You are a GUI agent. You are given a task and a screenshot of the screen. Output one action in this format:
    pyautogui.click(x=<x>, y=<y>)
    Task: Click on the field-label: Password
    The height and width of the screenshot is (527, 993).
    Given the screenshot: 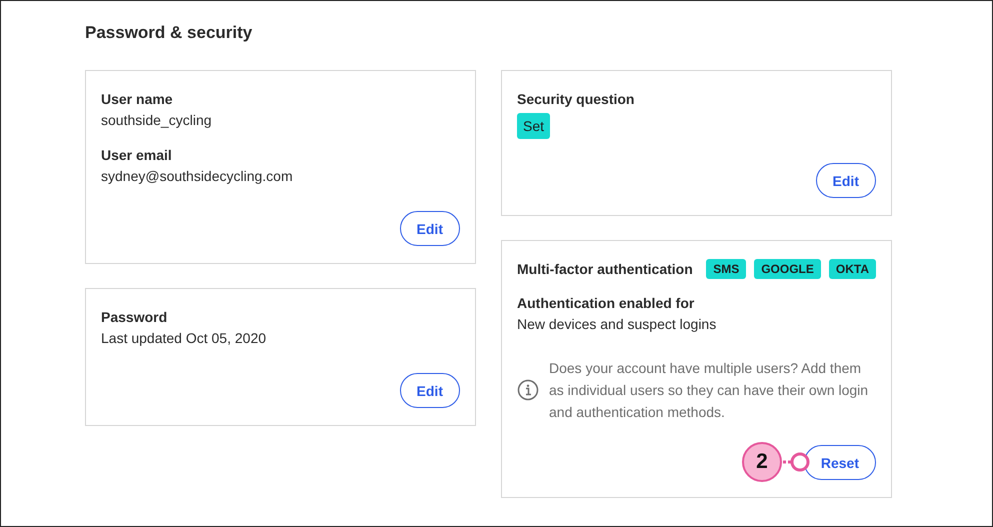 What is the action you would take?
    pyautogui.click(x=134, y=317)
    